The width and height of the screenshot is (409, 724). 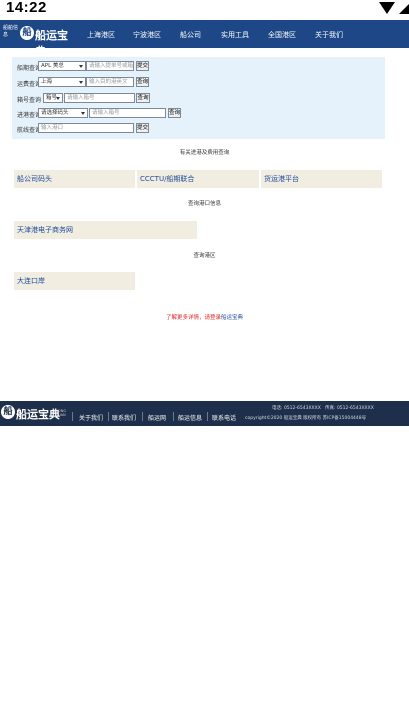 What do you see at coordinates (190, 35) in the screenshot?
I see `nav-shipping-lines: 船公司` at bounding box center [190, 35].